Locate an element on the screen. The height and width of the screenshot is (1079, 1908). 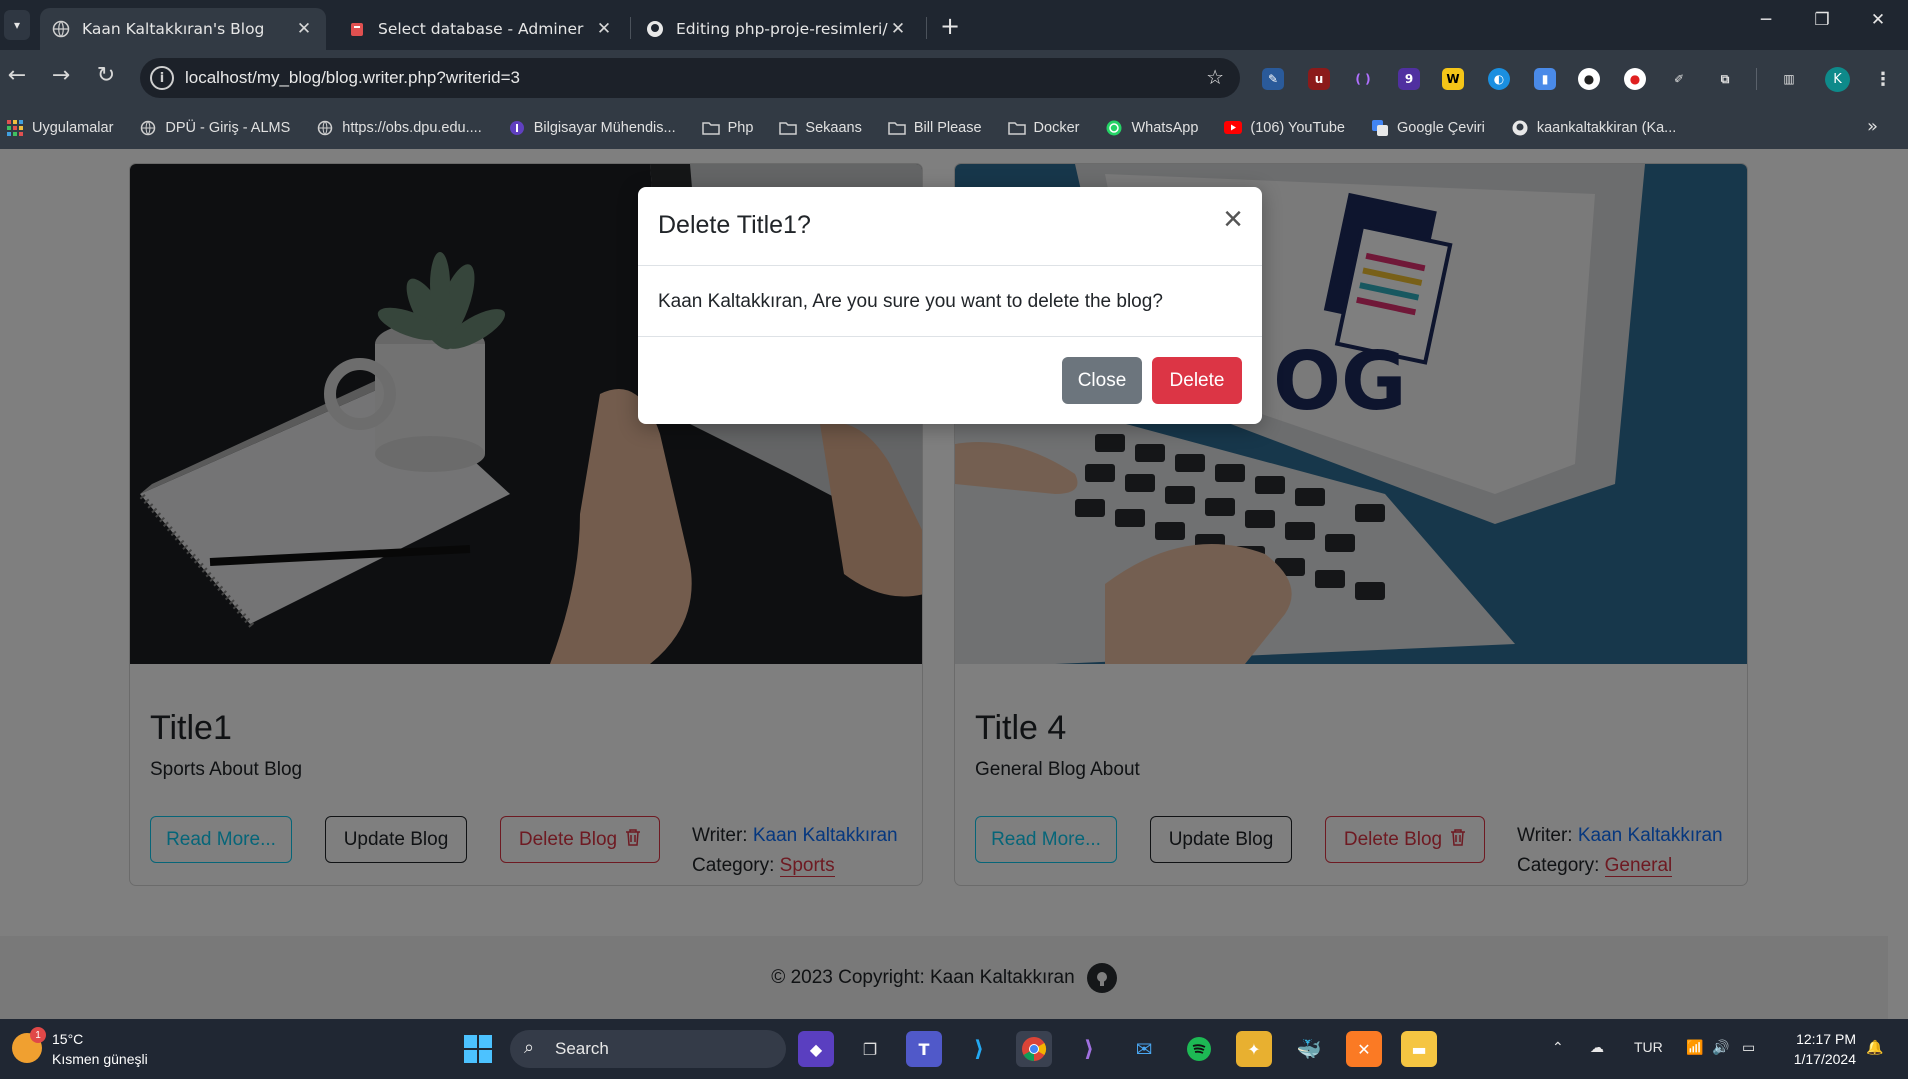
modal-delete-button: Delete is located at coordinates (1197, 380).